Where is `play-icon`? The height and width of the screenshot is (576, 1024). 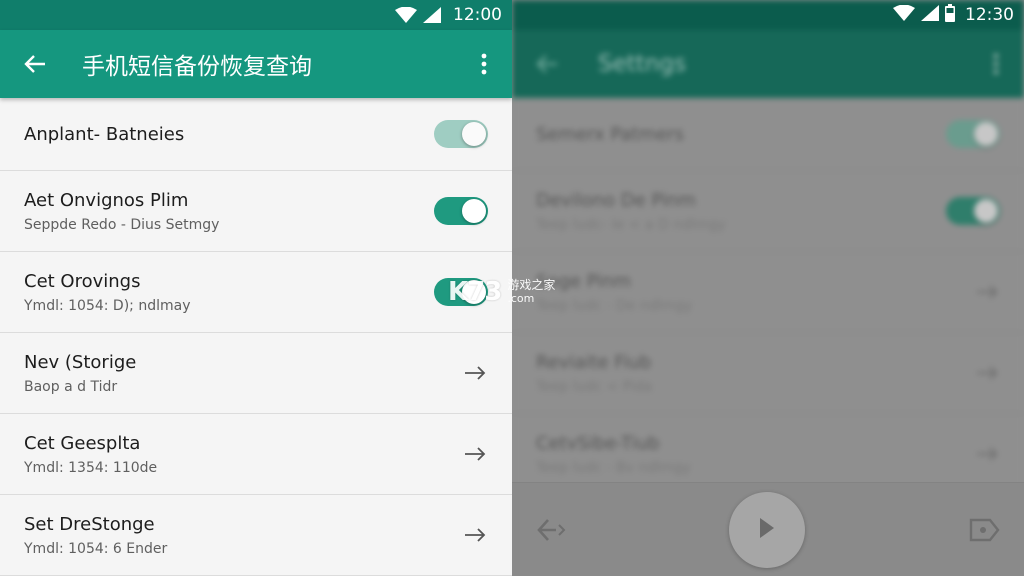
play-icon is located at coordinates (767, 530).